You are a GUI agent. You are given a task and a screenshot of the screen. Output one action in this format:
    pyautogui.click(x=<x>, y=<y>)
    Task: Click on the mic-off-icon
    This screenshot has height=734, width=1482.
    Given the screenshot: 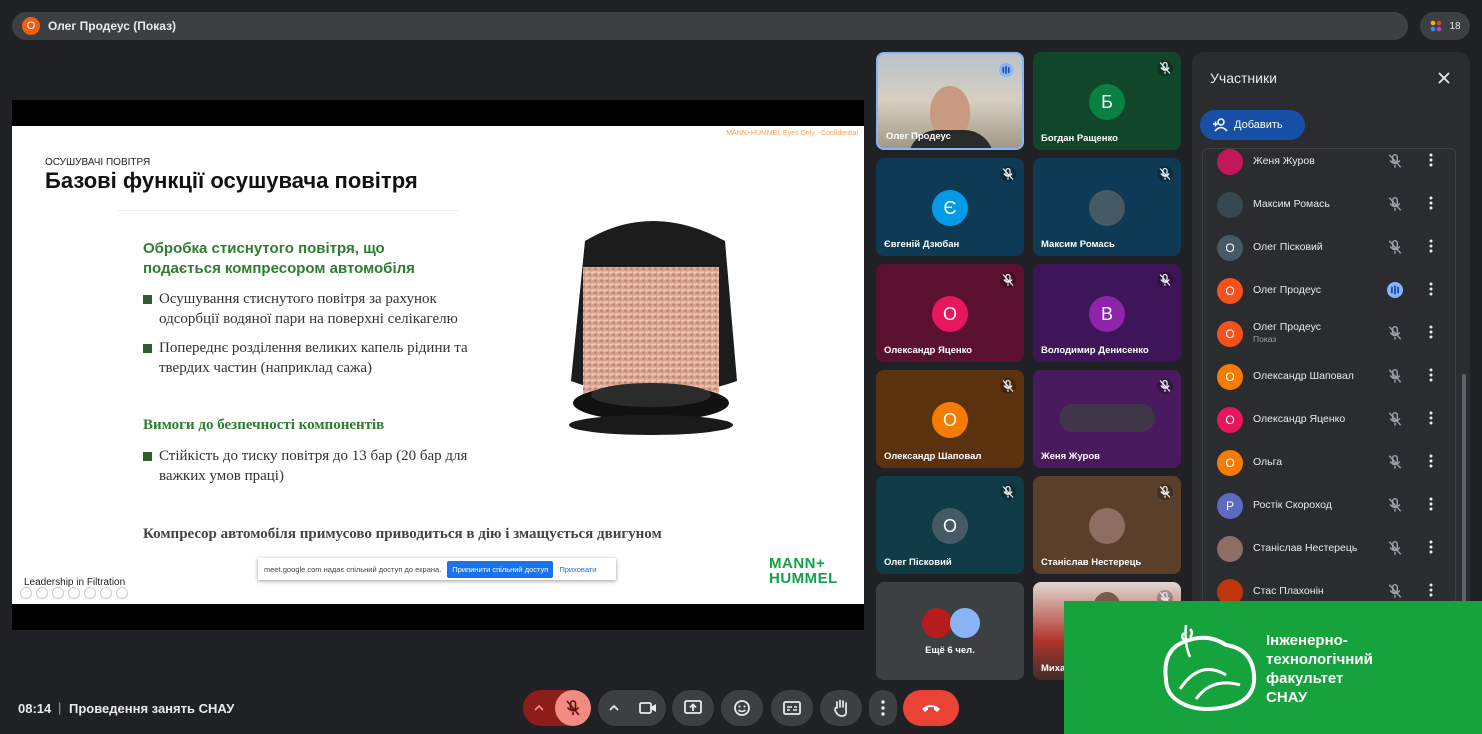 What is the action you would take?
    pyautogui.click(x=1008, y=279)
    